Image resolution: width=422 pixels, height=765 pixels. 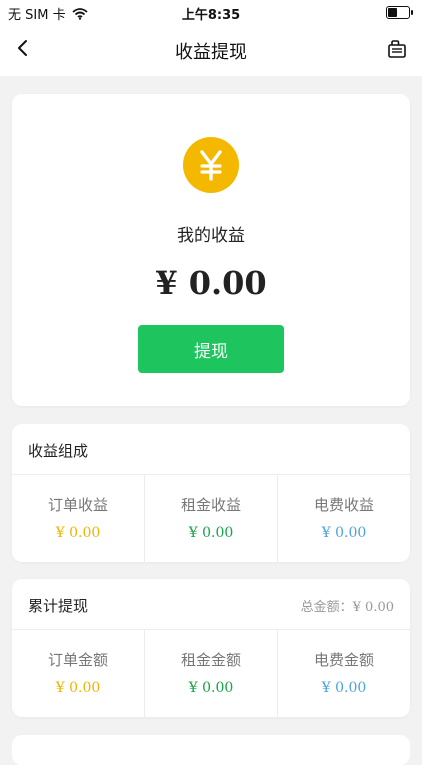 What do you see at coordinates (77, 660) in the screenshot?
I see `stat-label: 订单金额` at bounding box center [77, 660].